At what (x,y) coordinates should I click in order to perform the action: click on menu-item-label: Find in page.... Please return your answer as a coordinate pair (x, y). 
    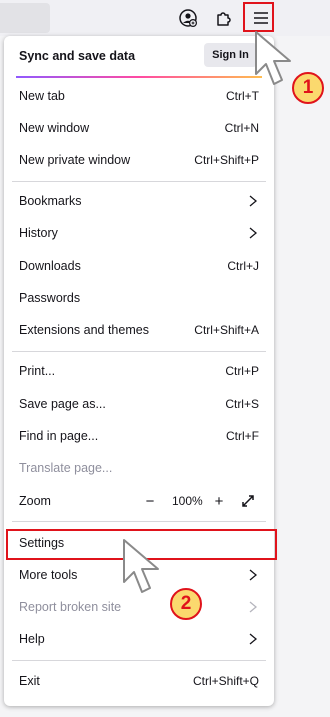
    Looking at the image, I should click on (59, 436).